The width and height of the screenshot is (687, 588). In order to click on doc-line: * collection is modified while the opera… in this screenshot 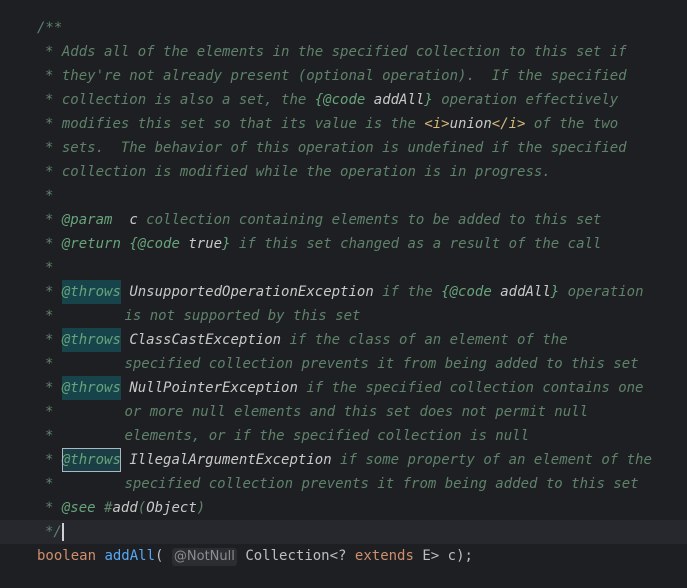, I will do `click(298, 172)`.